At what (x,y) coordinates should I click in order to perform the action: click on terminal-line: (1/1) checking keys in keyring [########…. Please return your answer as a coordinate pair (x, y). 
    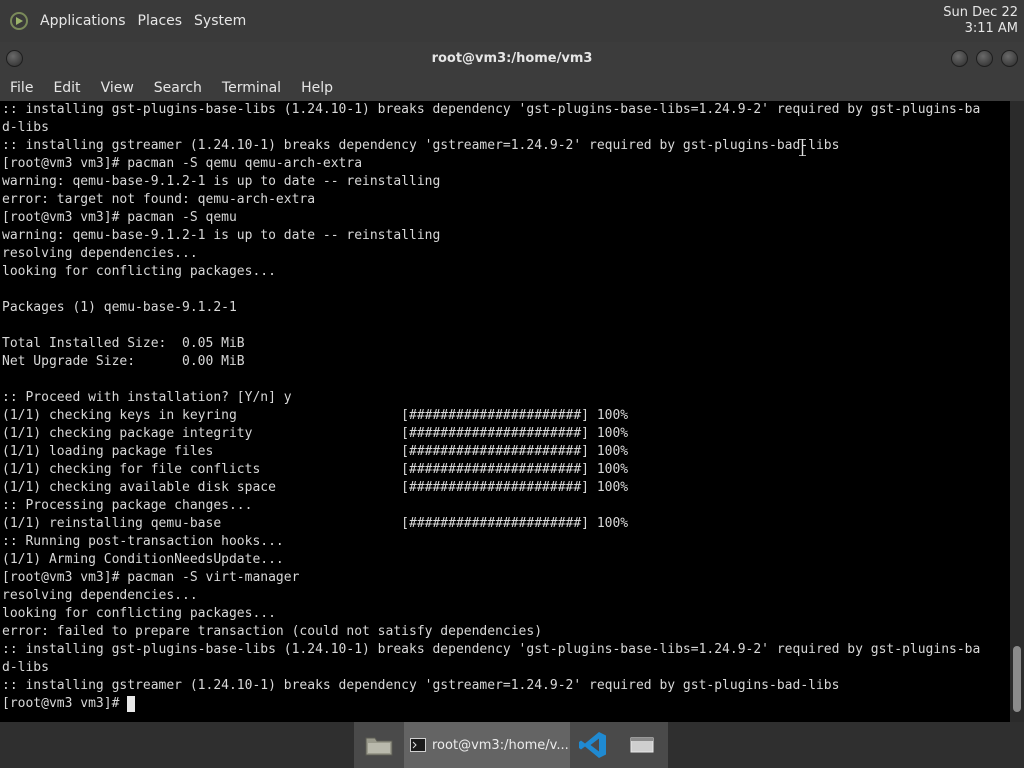
    Looking at the image, I should click on (315, 415).